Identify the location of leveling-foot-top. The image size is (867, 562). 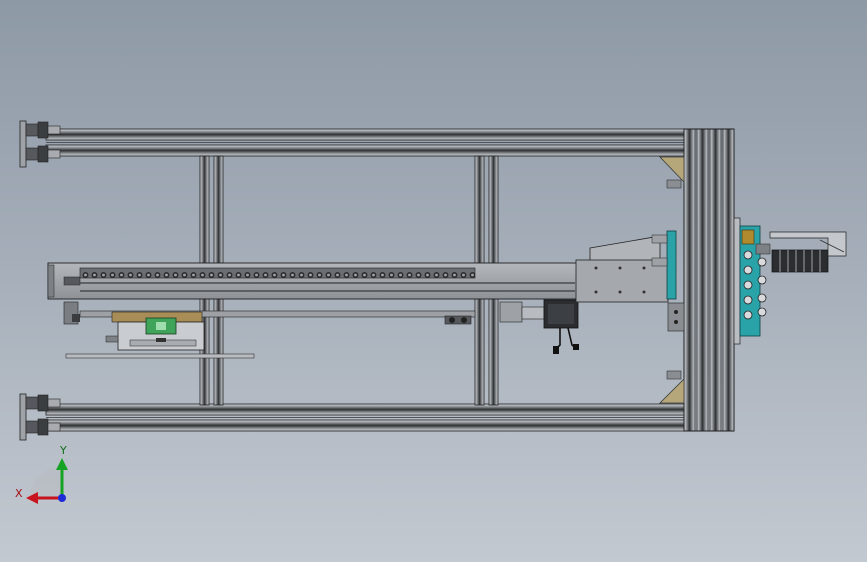
(40, 144).